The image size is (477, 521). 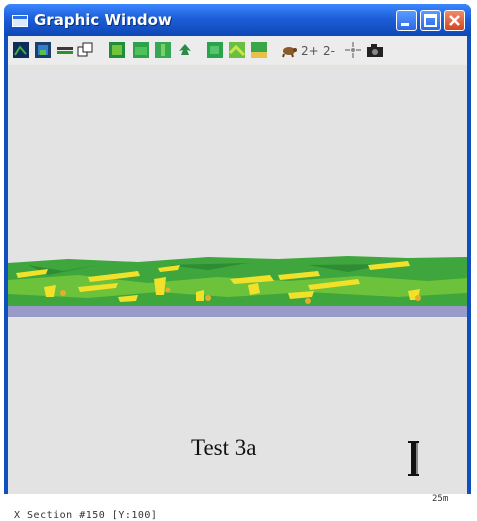 What do you see at coordinates (141, 50) in the screenshot?
I see `terrain-2-icon` at bounding box center [141, 50].